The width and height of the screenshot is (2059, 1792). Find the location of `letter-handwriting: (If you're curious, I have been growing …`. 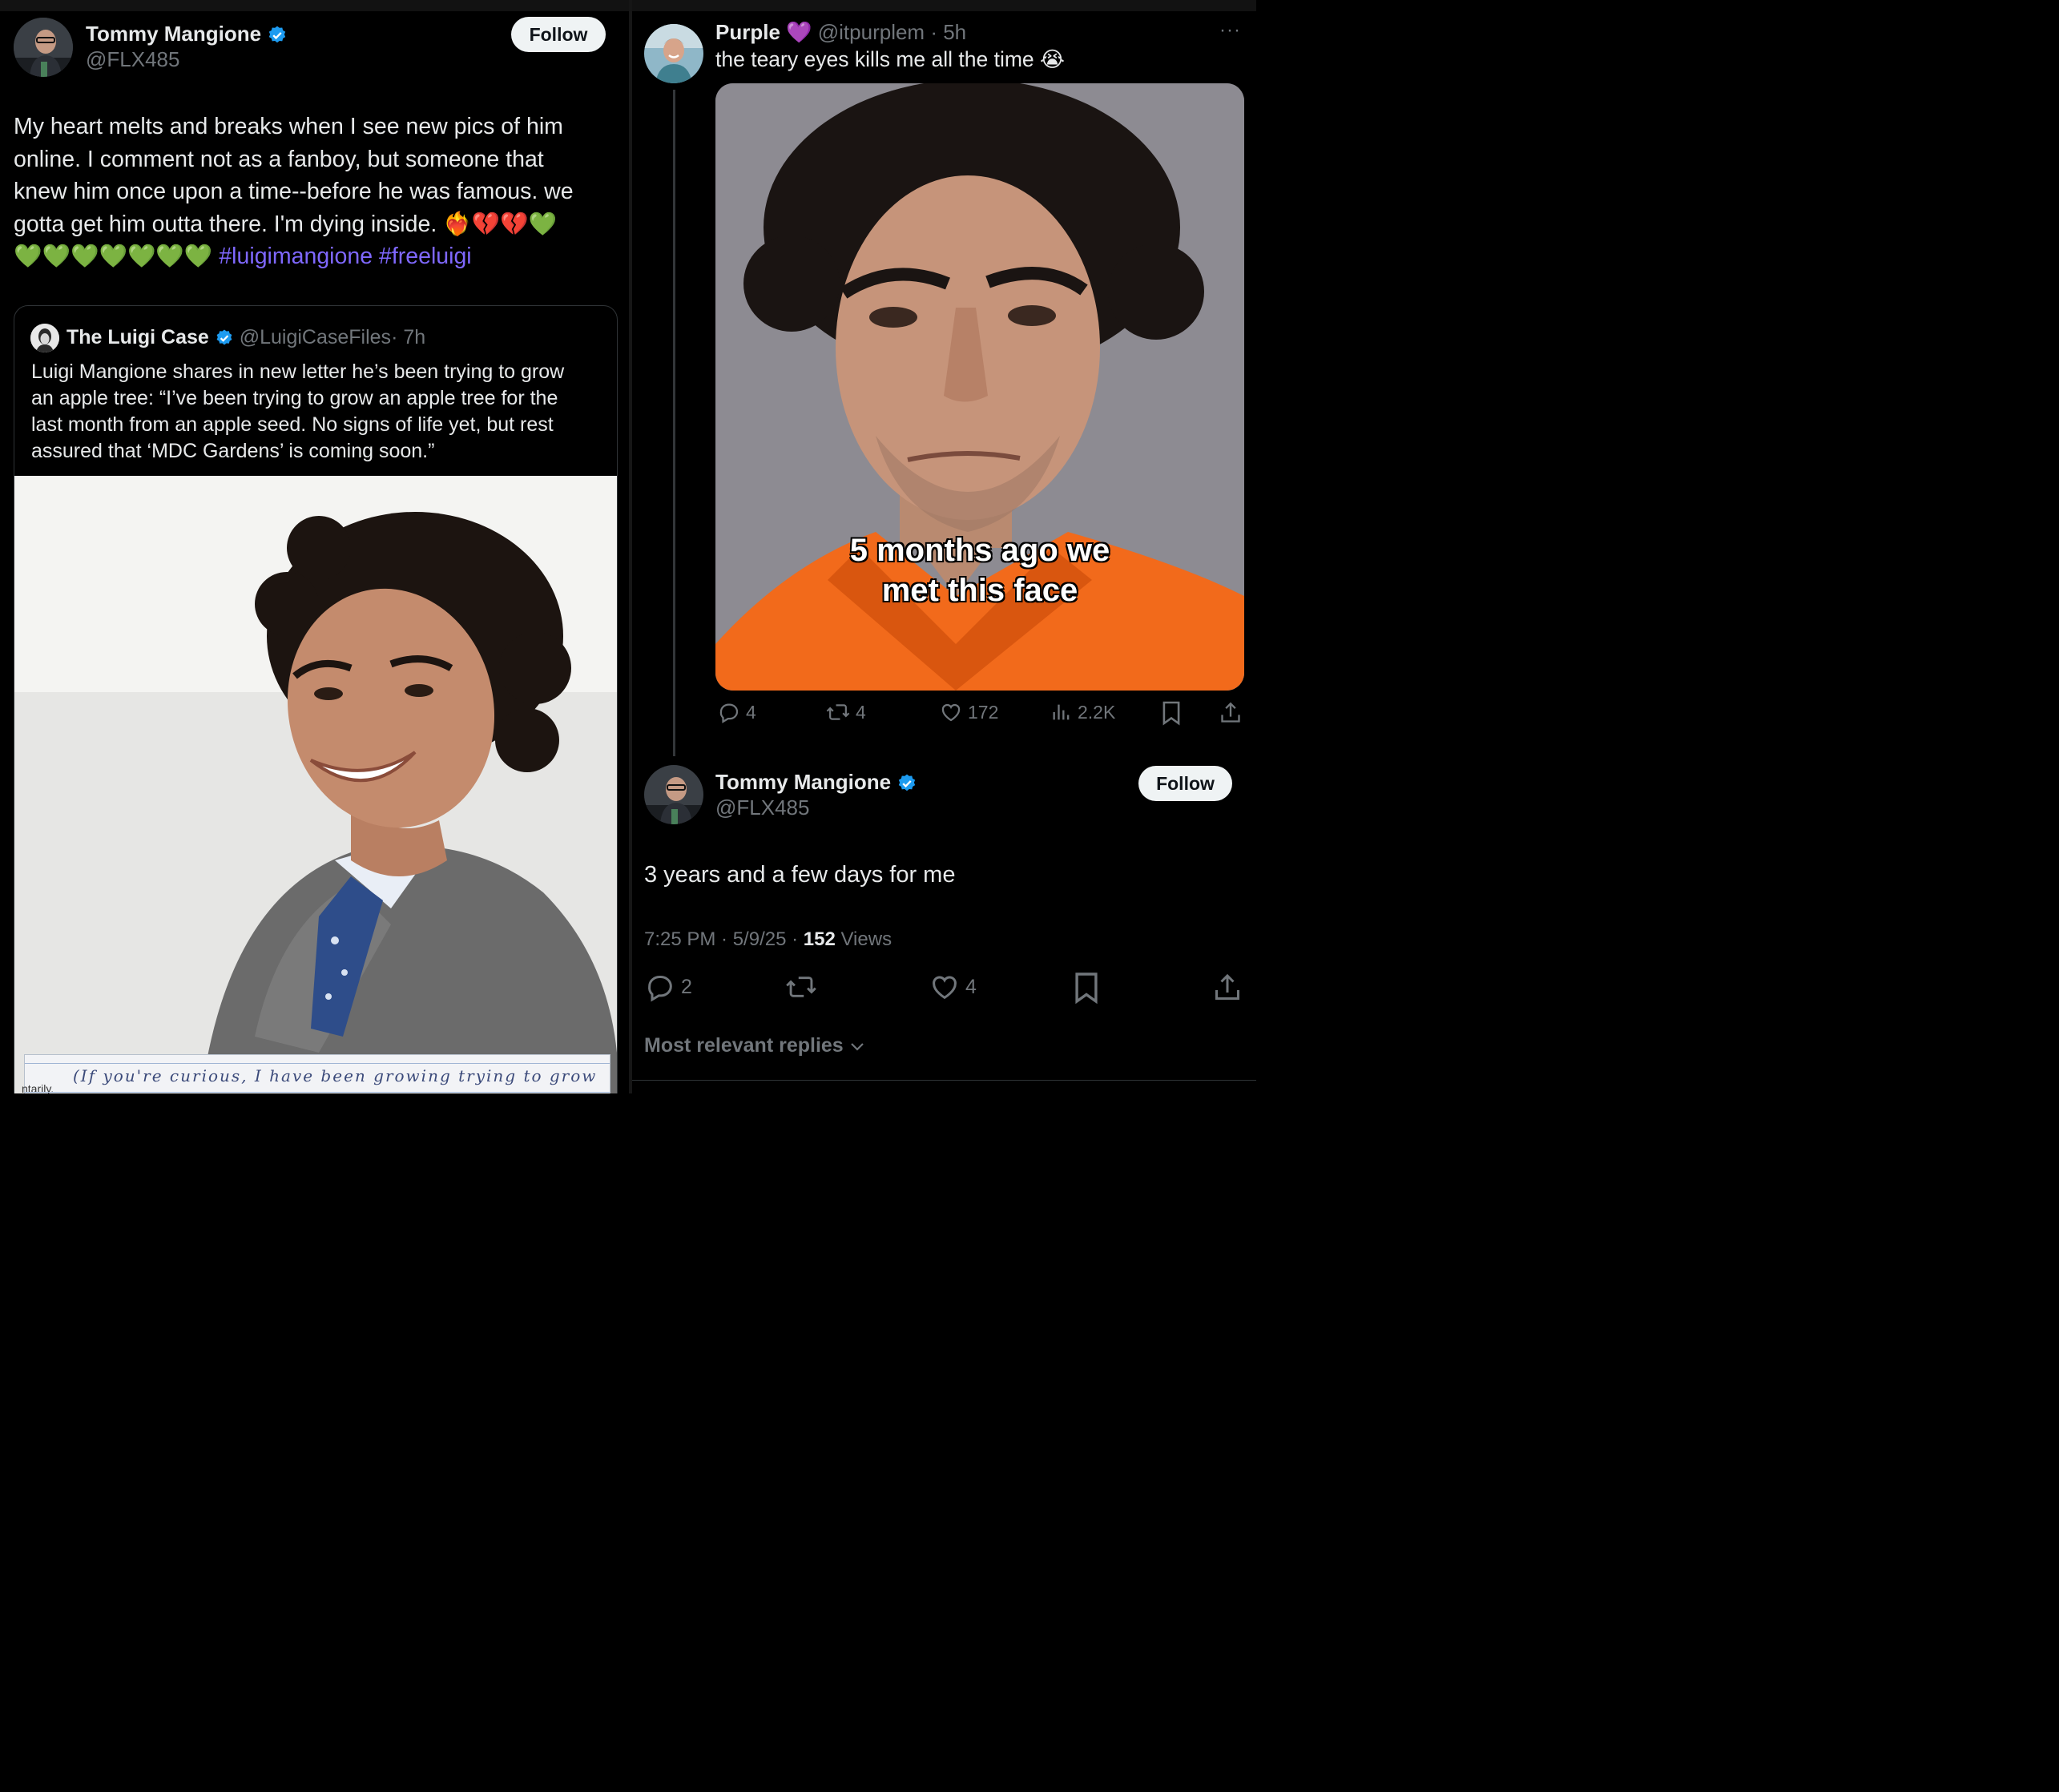

letter-handwriting: (If you're curious, I have been growing … is located at coordinates (336, 1075).